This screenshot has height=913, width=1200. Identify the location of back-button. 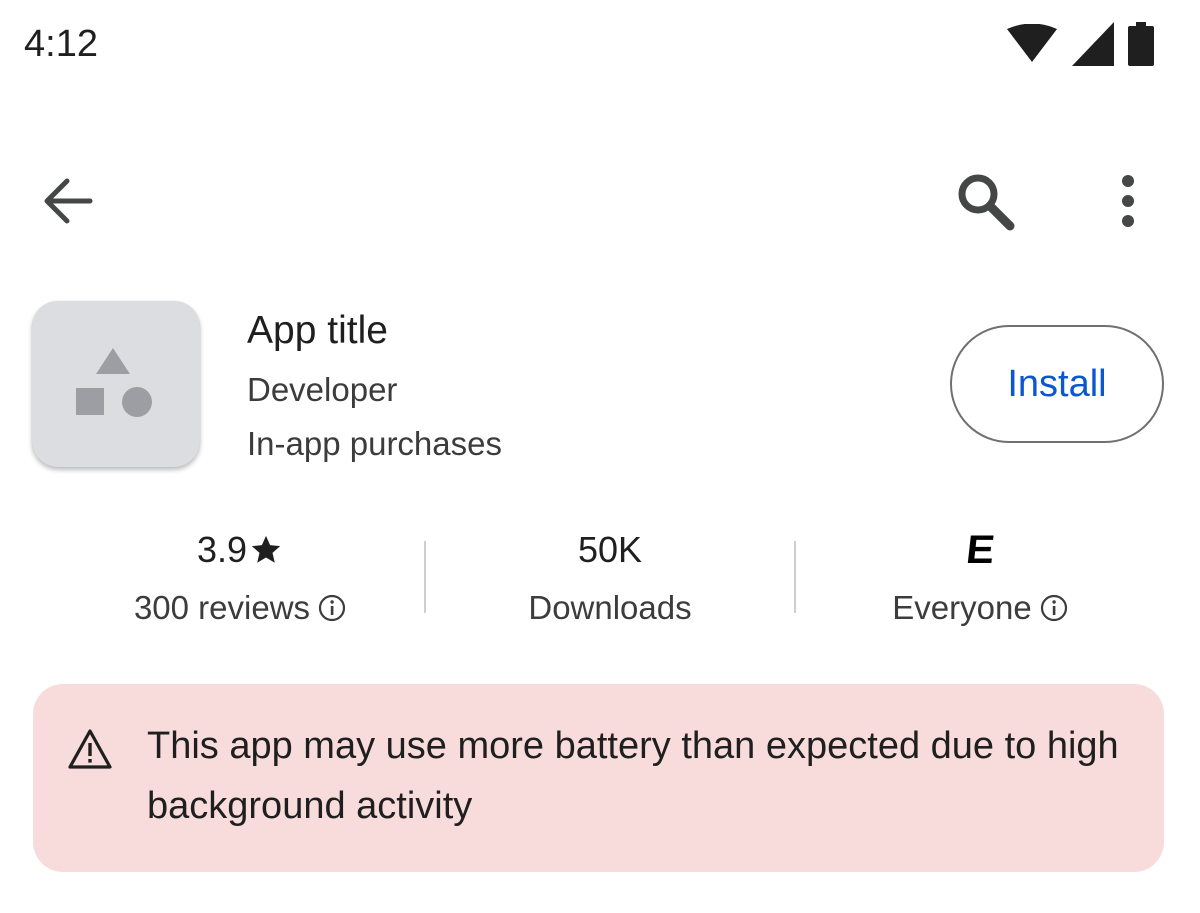
(67, 201).